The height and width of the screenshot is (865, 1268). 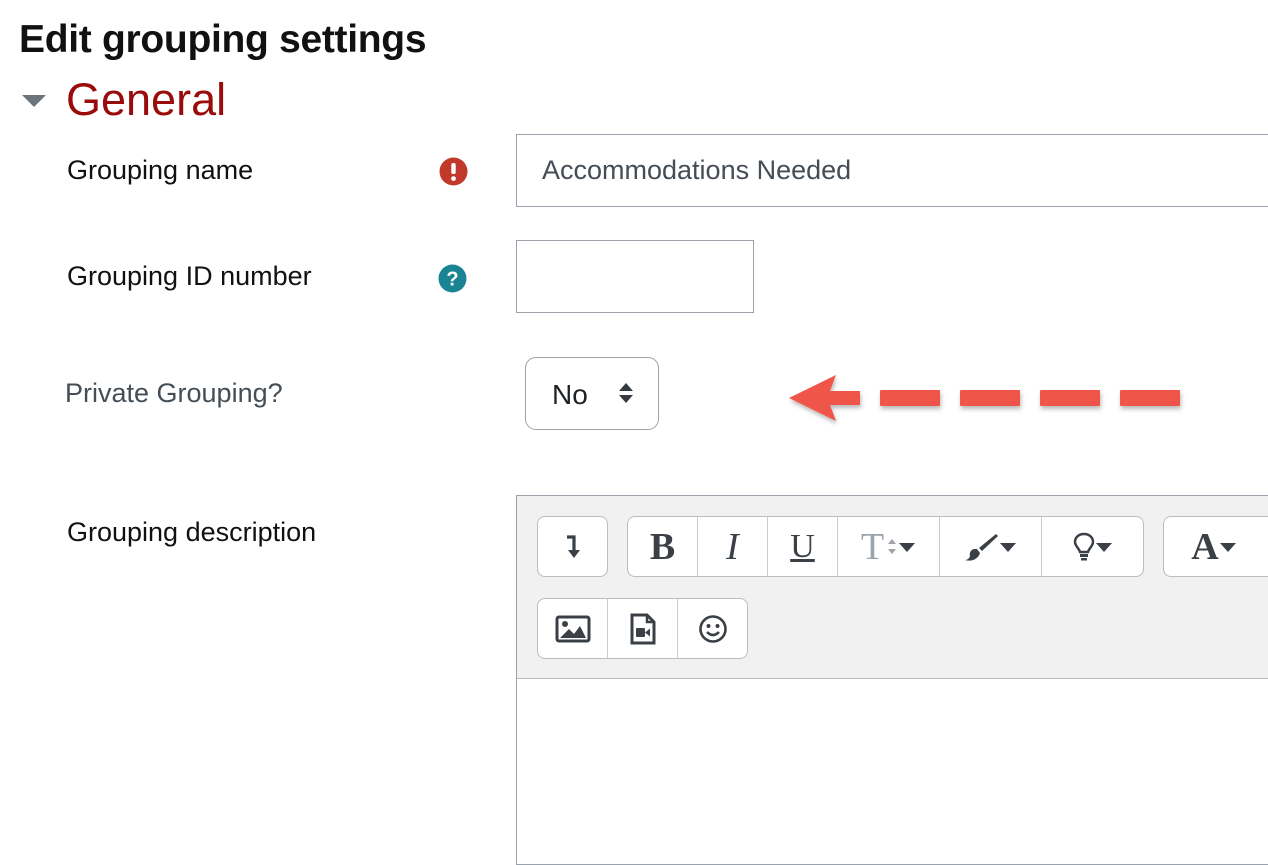 I want to click on video-file-icon, so click(x=642, y=628).